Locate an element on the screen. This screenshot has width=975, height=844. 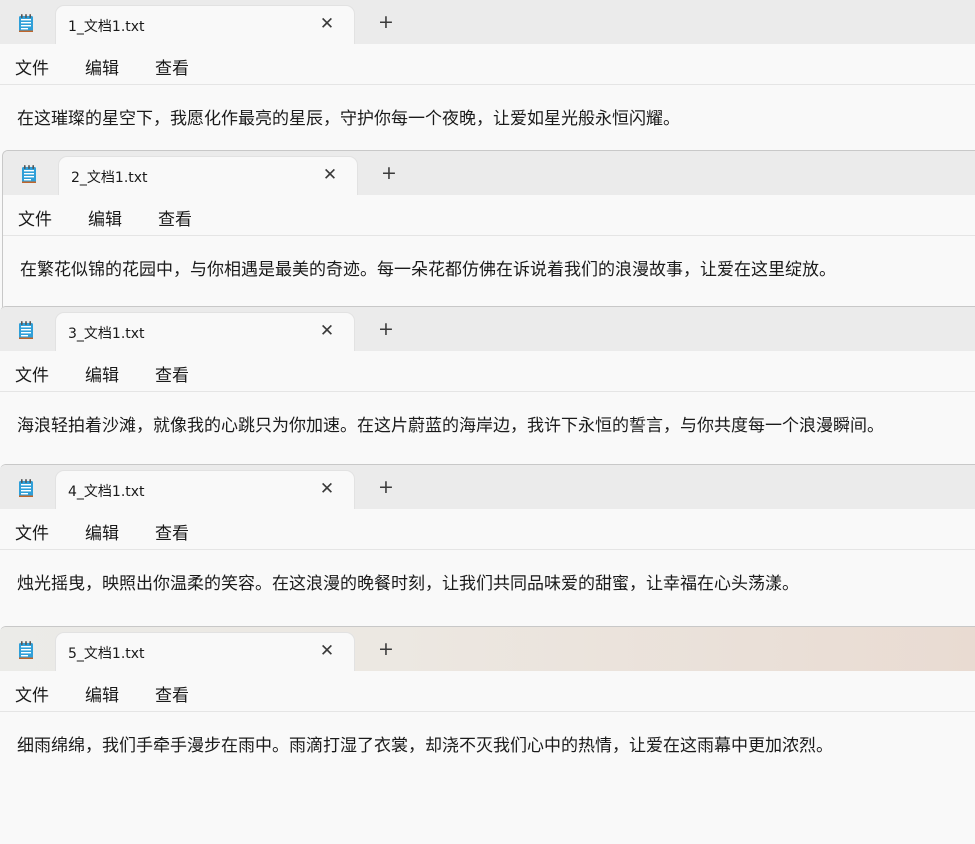
tab-strip: 1_文档1.txt ✕ + is located at coordinates (487, 22).